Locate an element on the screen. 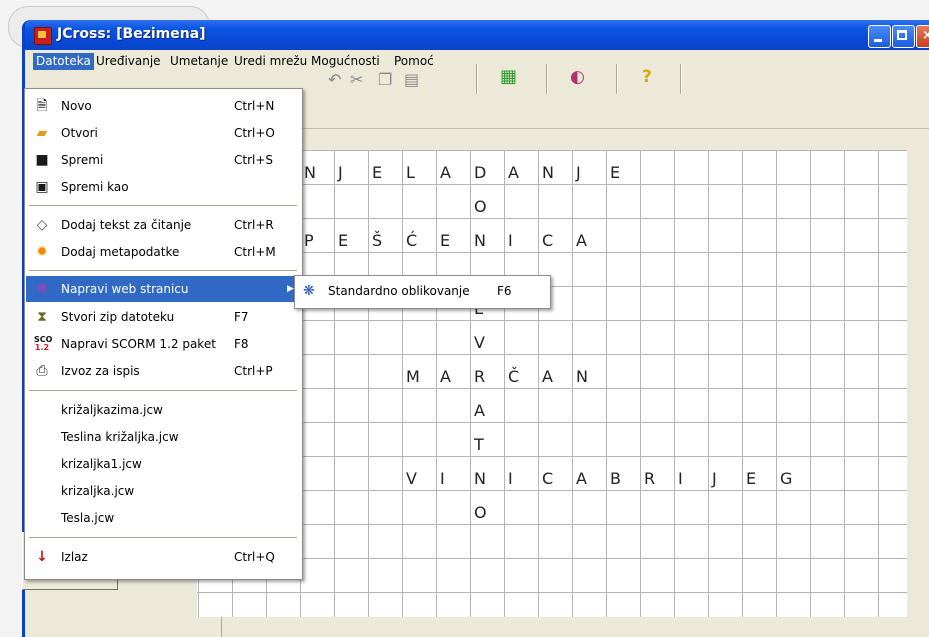  recent-file-5: Tesla.jcw is located at coordinates (163, 518).